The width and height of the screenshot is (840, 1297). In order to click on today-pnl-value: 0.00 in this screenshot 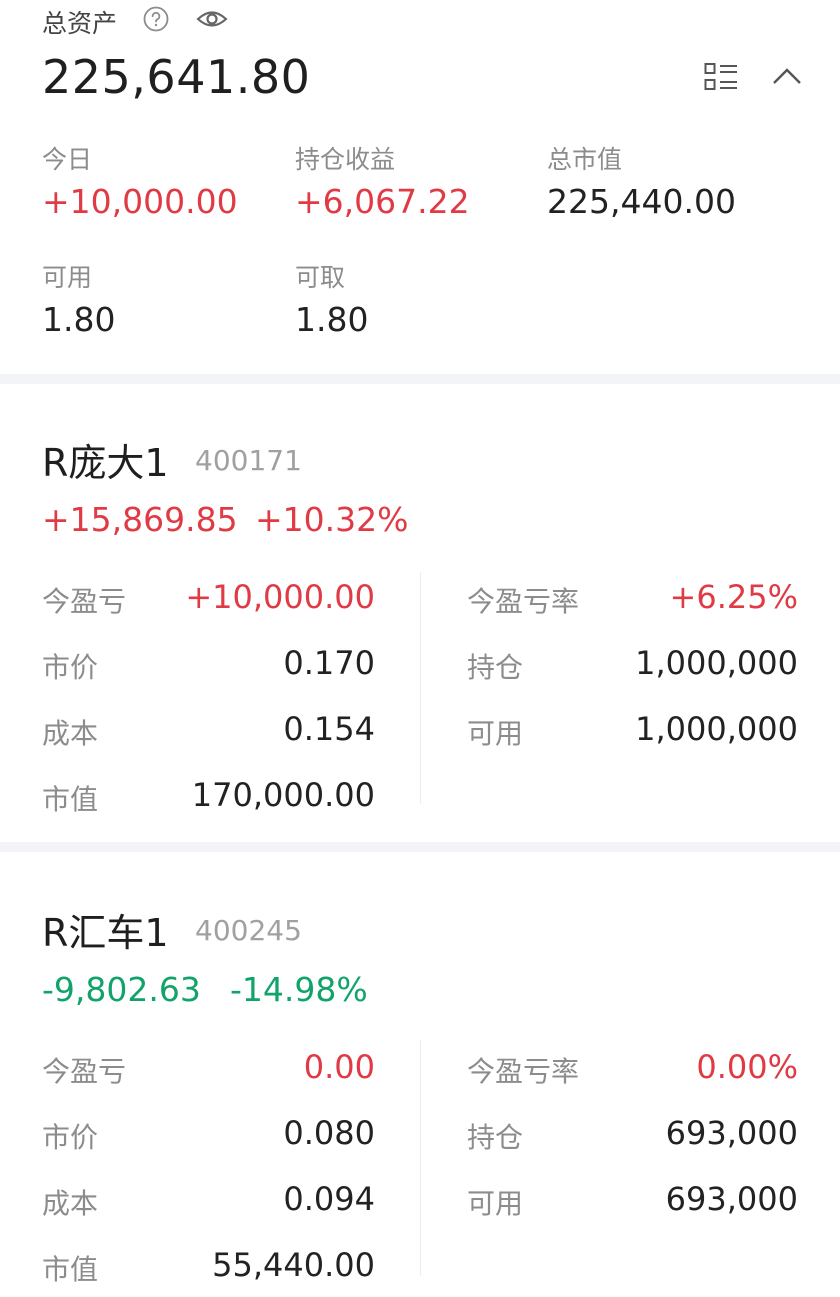, I will do `click(339, 1067)`.